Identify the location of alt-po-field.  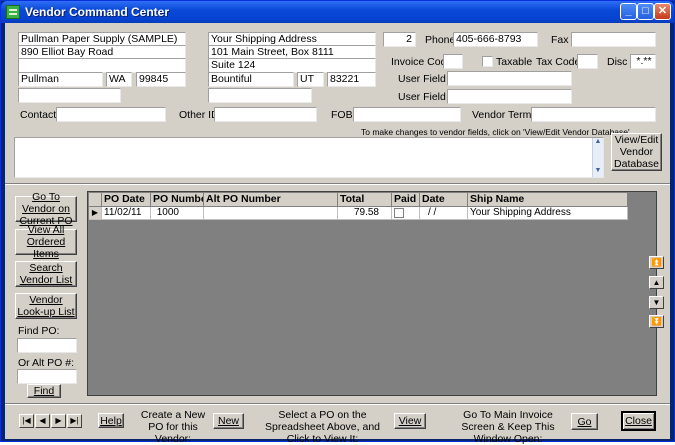
(47, 376).